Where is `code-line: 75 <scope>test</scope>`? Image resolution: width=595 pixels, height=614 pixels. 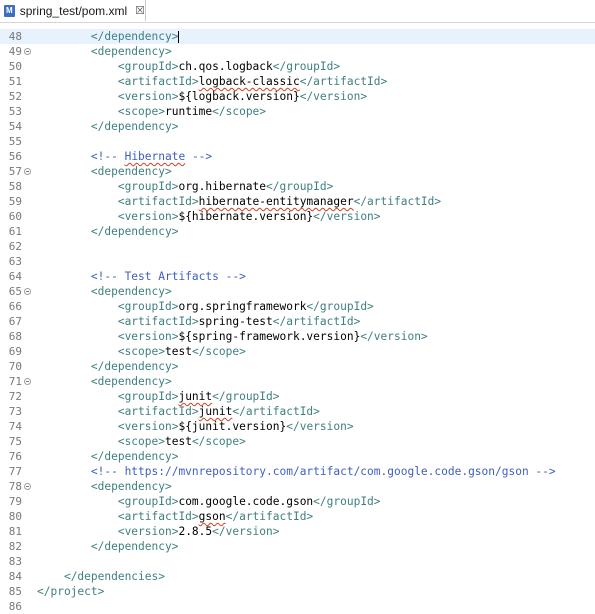
code-line: 75 <scope>test</scope> is located at coordinates (297, 441).